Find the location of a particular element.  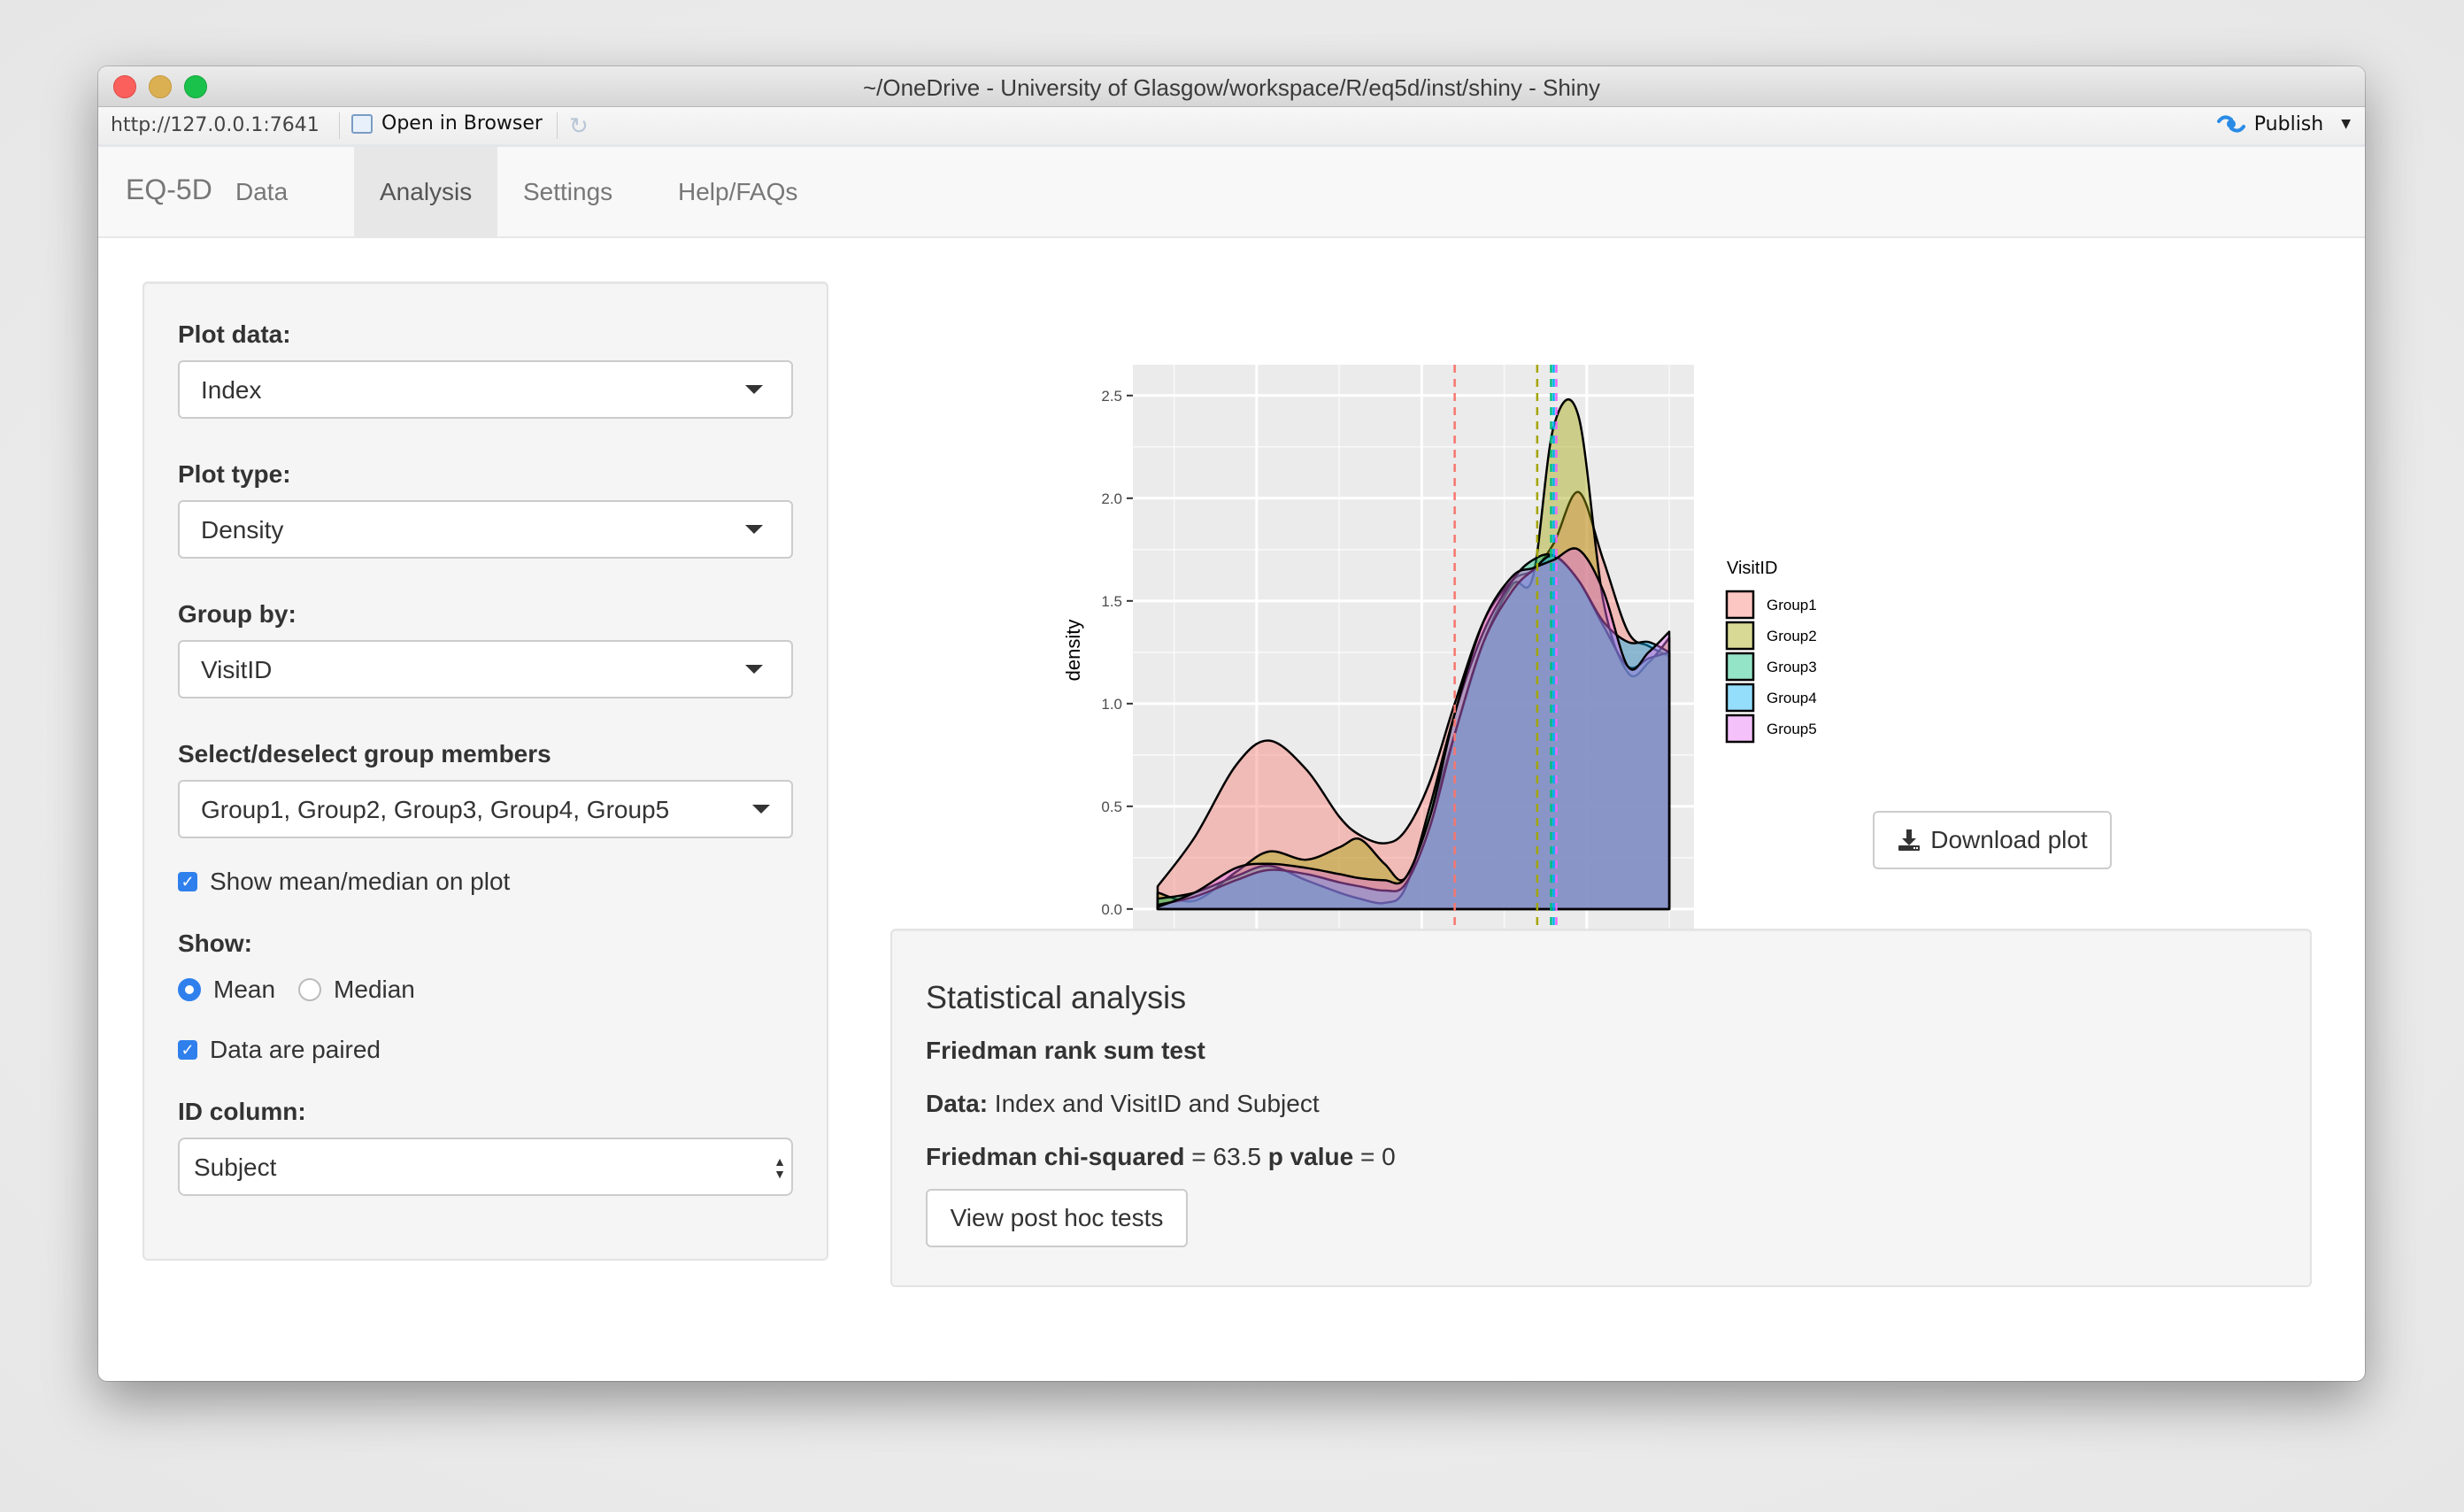

view-post-hoc-tests-button: View post hoc tests is located at coordinates (1057, 1218).